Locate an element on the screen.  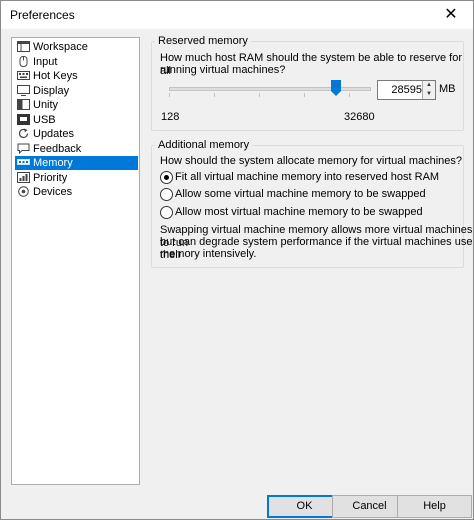
workspace-icon is located at coordinates (23, 46).